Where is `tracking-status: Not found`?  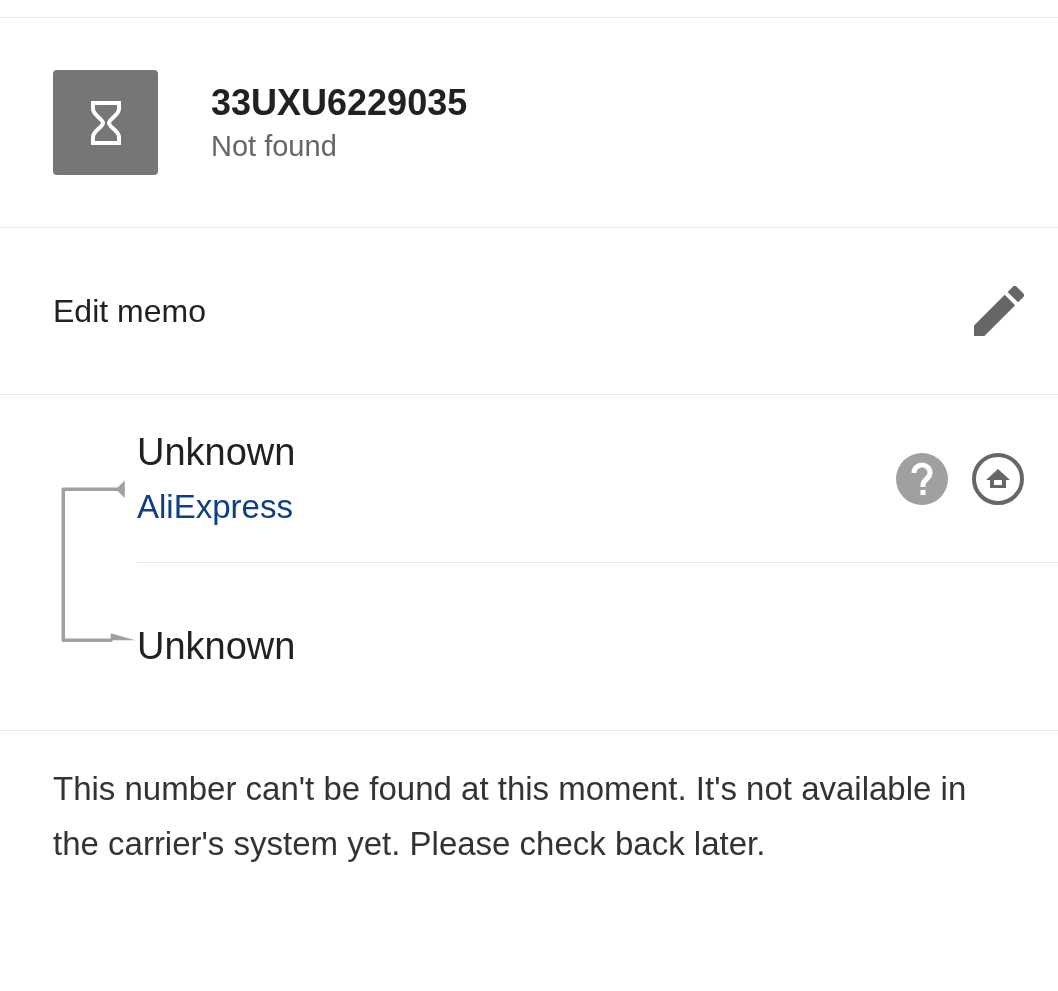
tracking-status: Not found is located at coordinates (274, 146).